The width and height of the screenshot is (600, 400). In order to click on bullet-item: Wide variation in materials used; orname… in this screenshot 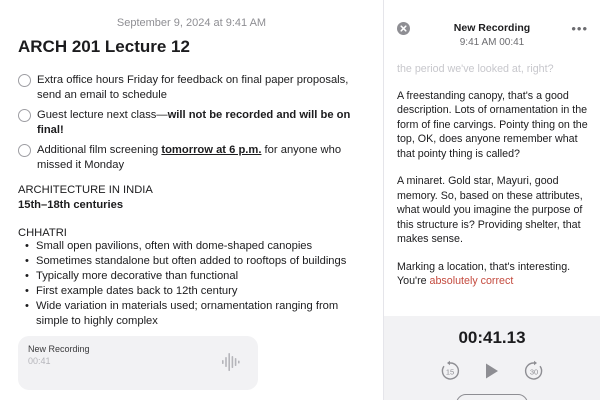, I will do `click(195, 314)`.